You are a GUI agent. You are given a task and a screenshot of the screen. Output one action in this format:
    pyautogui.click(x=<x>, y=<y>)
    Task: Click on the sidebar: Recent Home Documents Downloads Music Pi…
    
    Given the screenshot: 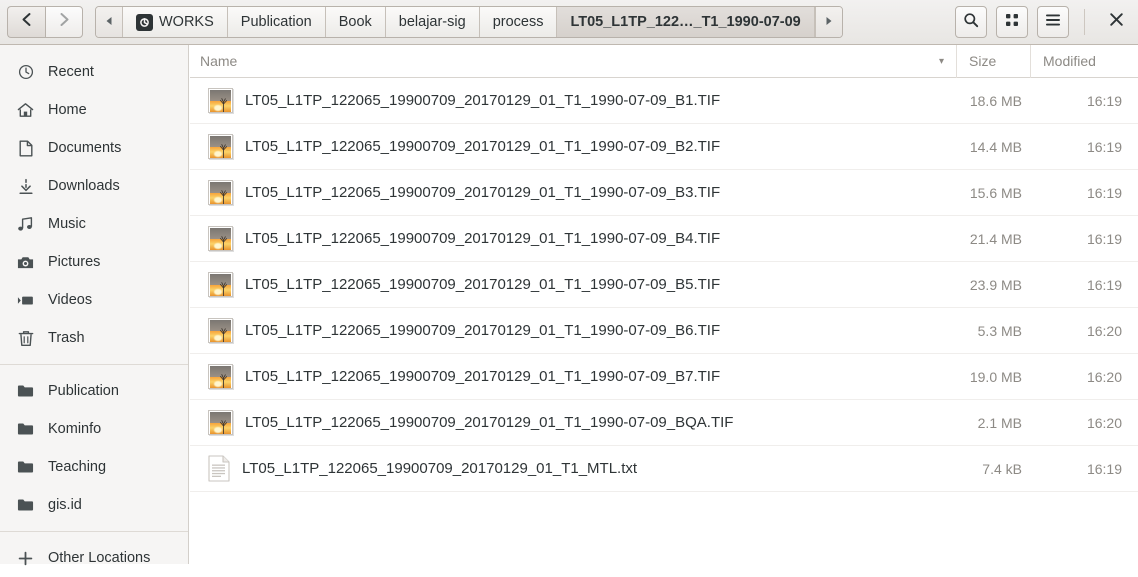 What is the action you would take?
    pyautogui.click(x=94, y=305)
    